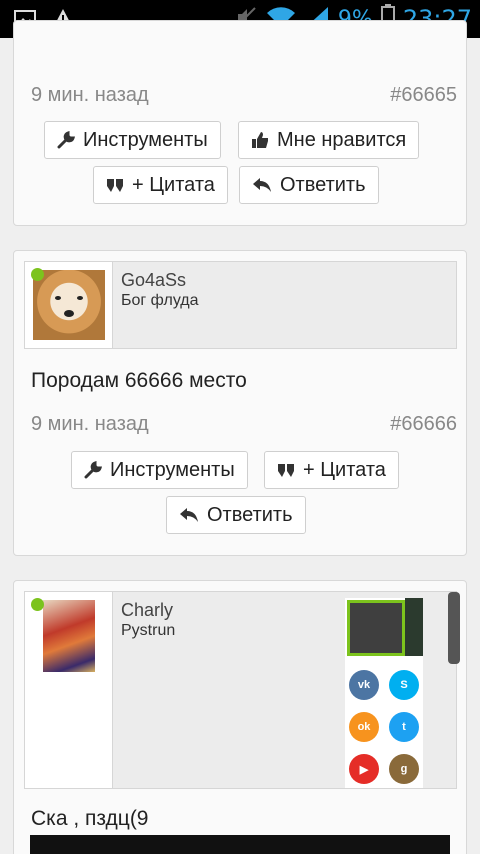 The height and width of the screenshot is (854, 480). Describe the element at coordinates (240, 844) in the screenshot. I see `post-image-preview` at that location.